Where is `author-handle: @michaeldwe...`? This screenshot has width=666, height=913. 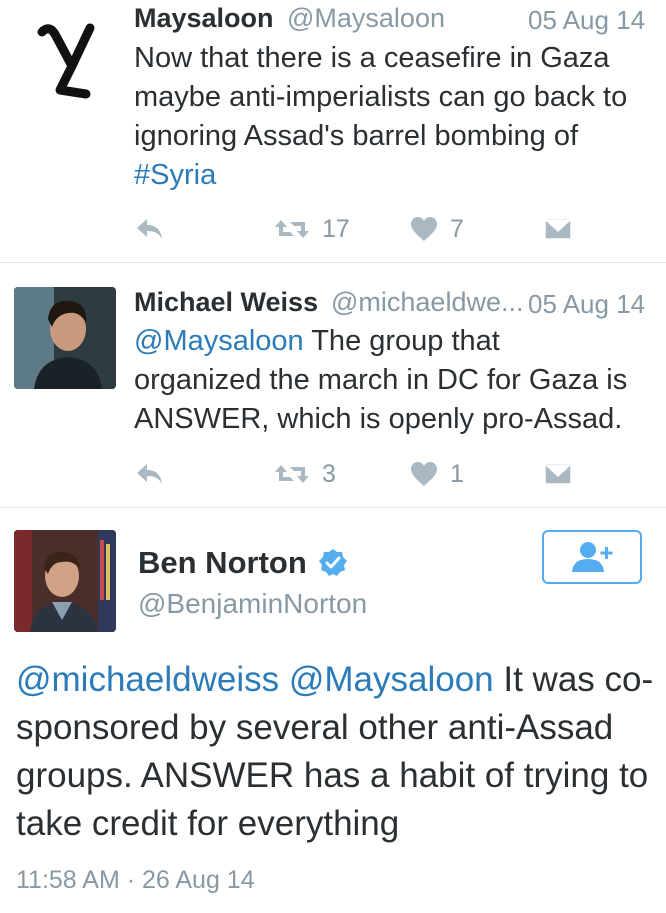 author-handle: @michaeldwe... is located at coordinates (427, 302).